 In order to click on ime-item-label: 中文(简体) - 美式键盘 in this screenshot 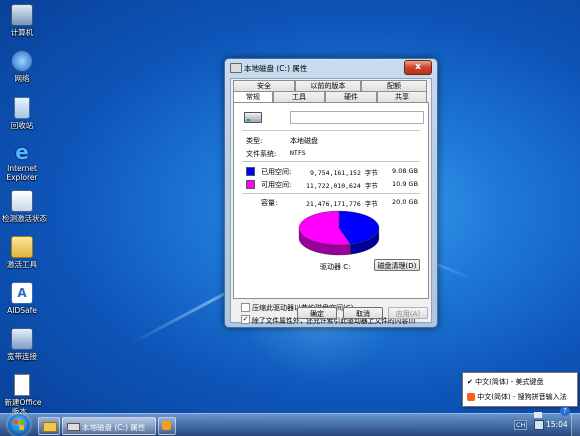, I will do `click(509, 382)`.